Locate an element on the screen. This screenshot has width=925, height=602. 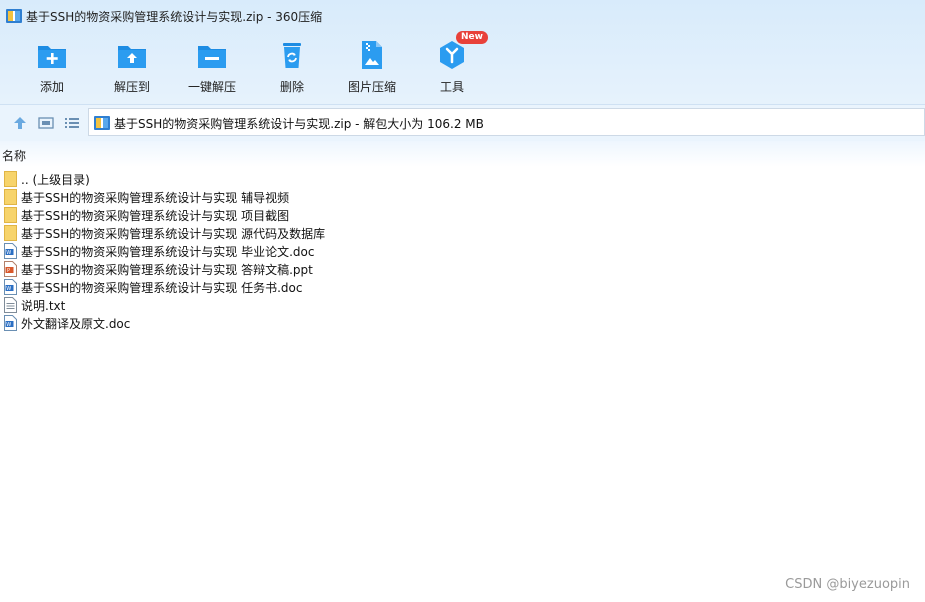
list-item: P 基于SSH的物资采购管理系统设计与实现 答辩文稿.ppt is located at coordinates (300, 269).